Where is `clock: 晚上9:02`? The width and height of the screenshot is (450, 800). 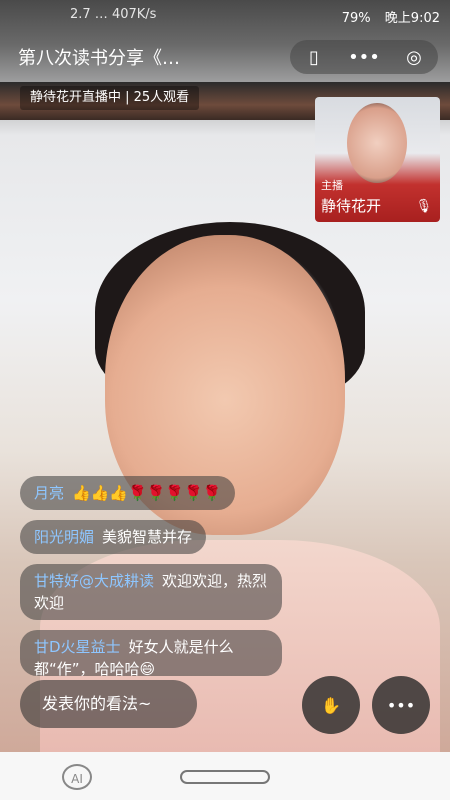 clock: 晚上9:02 is located at coordinates (412, 18).